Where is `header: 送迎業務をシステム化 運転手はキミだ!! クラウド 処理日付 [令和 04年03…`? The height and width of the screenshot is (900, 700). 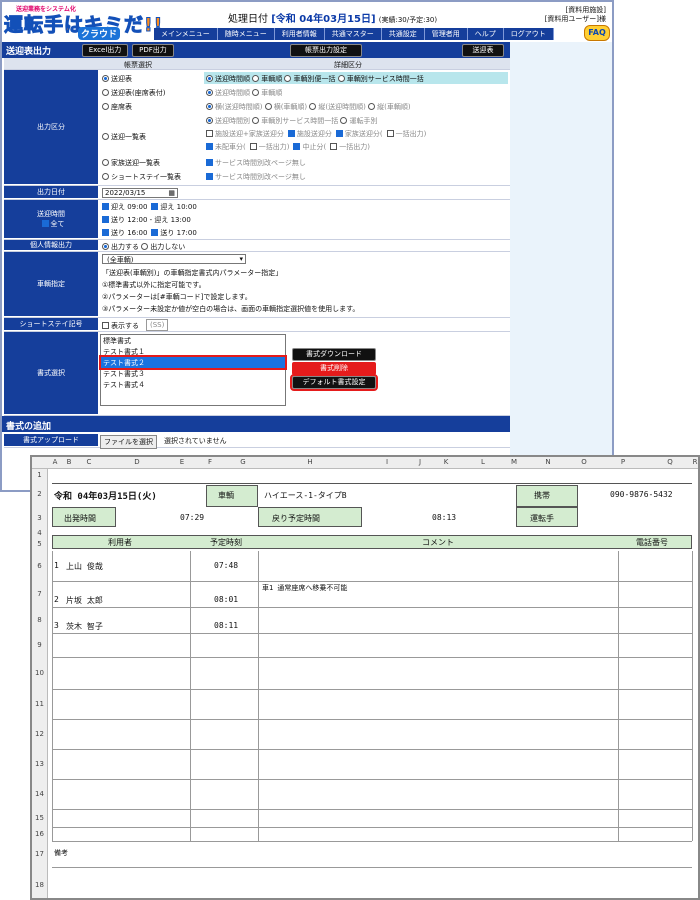
header: 送迎業務をシステム化 運転手はキミだ!! クラウド 処理日付 [令和 04年03… is located at coordinates (307, 22).